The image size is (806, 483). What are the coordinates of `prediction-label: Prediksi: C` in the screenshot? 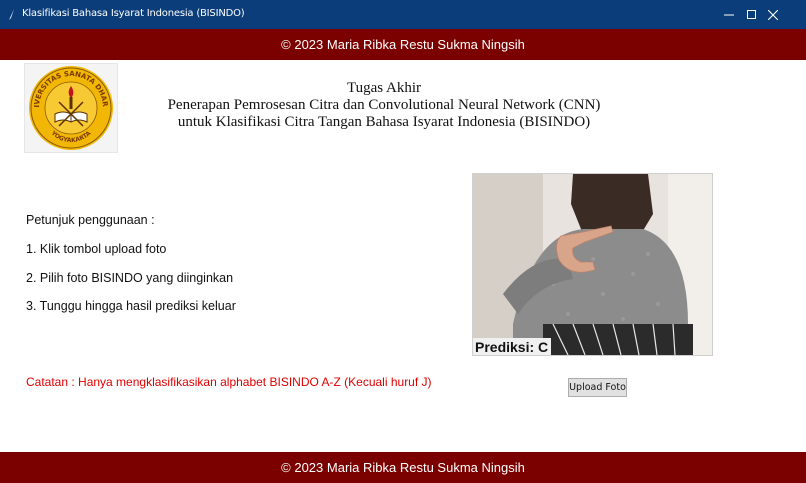 It's located at (512, 346).